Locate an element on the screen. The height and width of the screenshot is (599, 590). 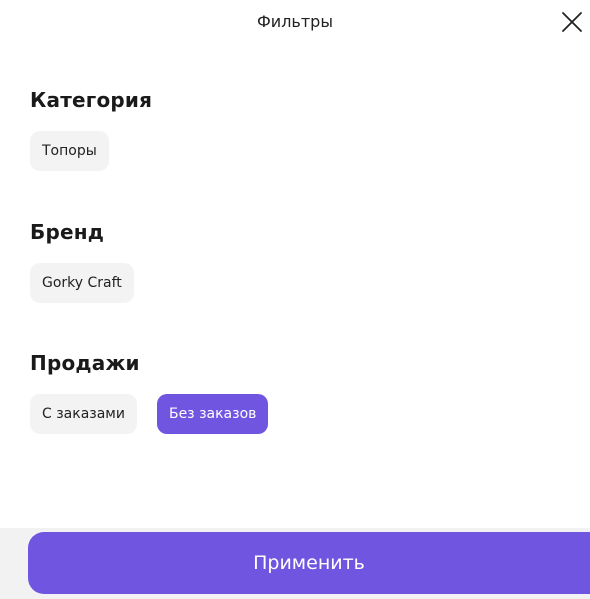
chip-brand-gorky-craft: Gorky Craft is located at coordinates (82, 283).